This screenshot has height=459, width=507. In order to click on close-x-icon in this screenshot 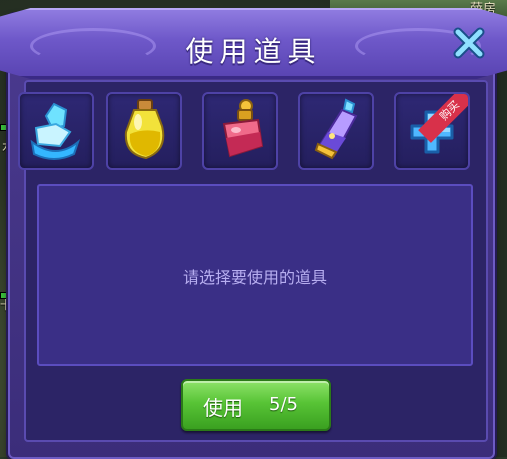, I will do `click(469, 43)`.